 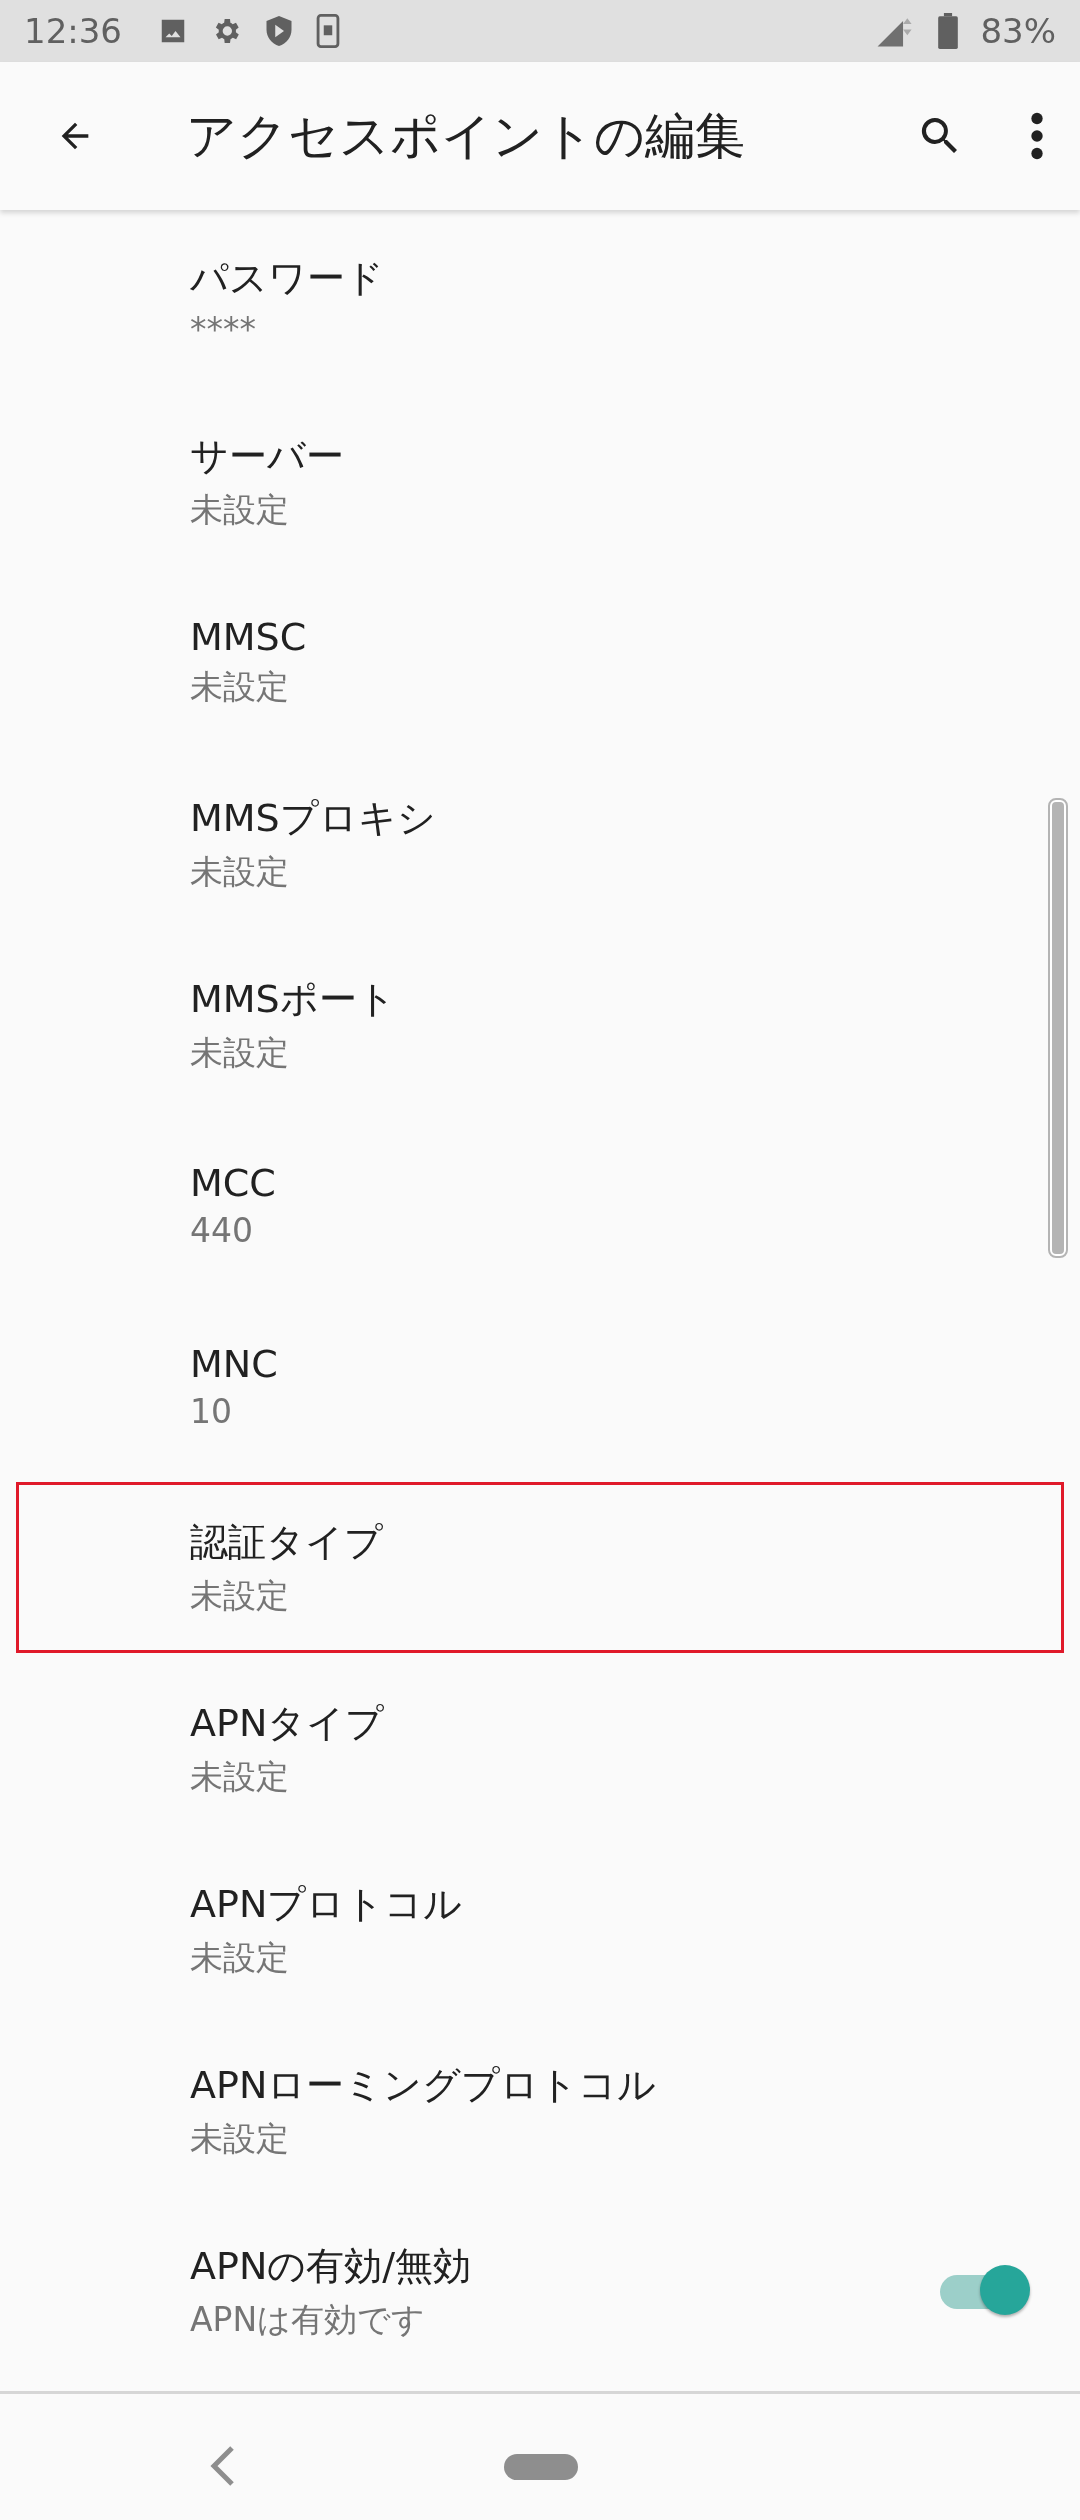 What do you see at coordinates (540, 1205) in the screenshot?
I see `setting-item: MCC 440` at bounding box center [540, 1205].